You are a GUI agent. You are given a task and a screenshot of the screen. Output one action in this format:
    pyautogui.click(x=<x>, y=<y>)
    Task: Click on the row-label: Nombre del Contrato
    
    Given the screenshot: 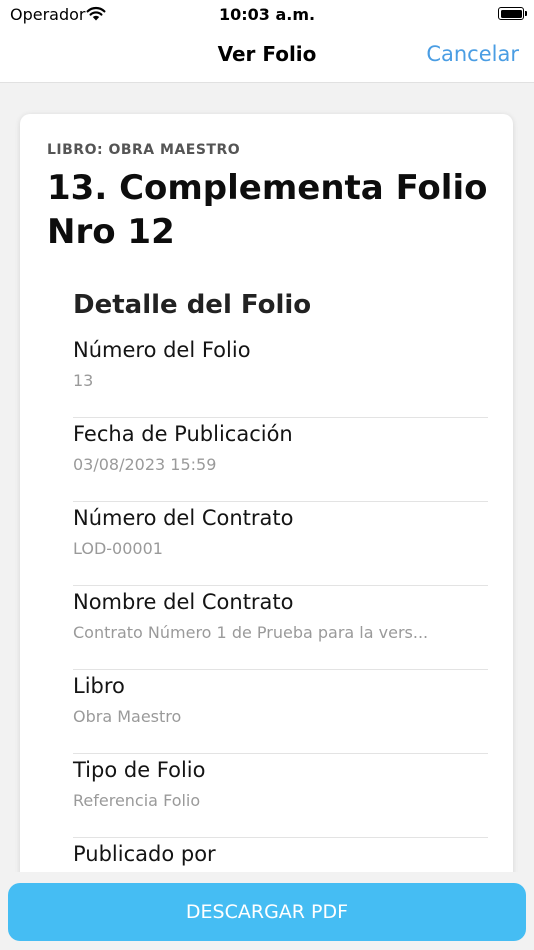 What is the action you would take?
    pyautogui.click(x=183, y=602)
    